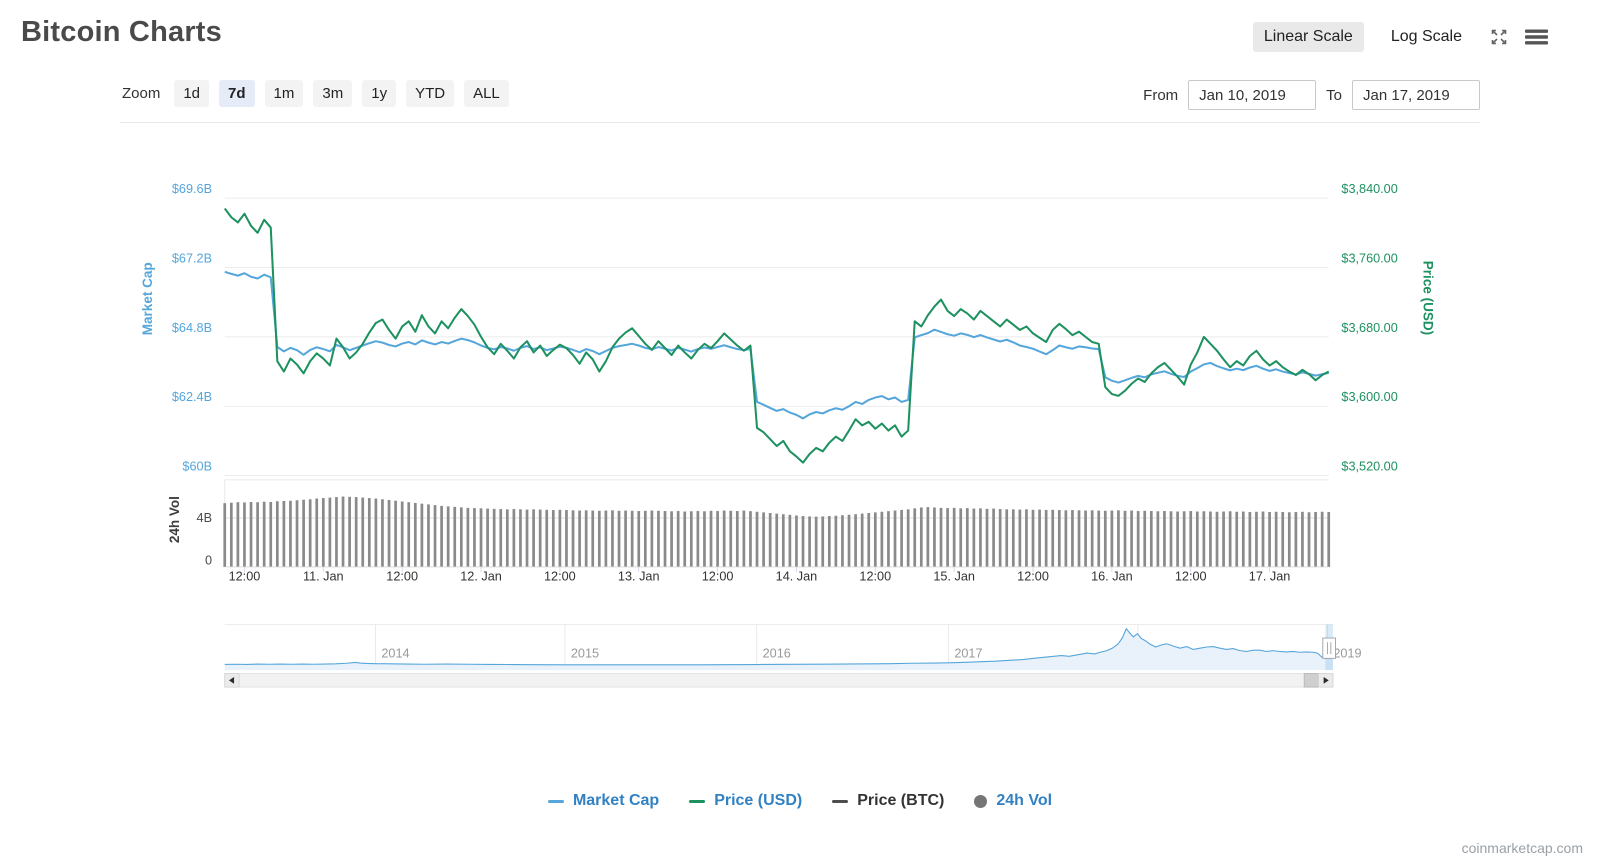 The image size is (1600, 867). I want to click on chart-toolbar: Zoom 1d 7d 1m 3m 1y YTD ALL From To, so click(800, 96).